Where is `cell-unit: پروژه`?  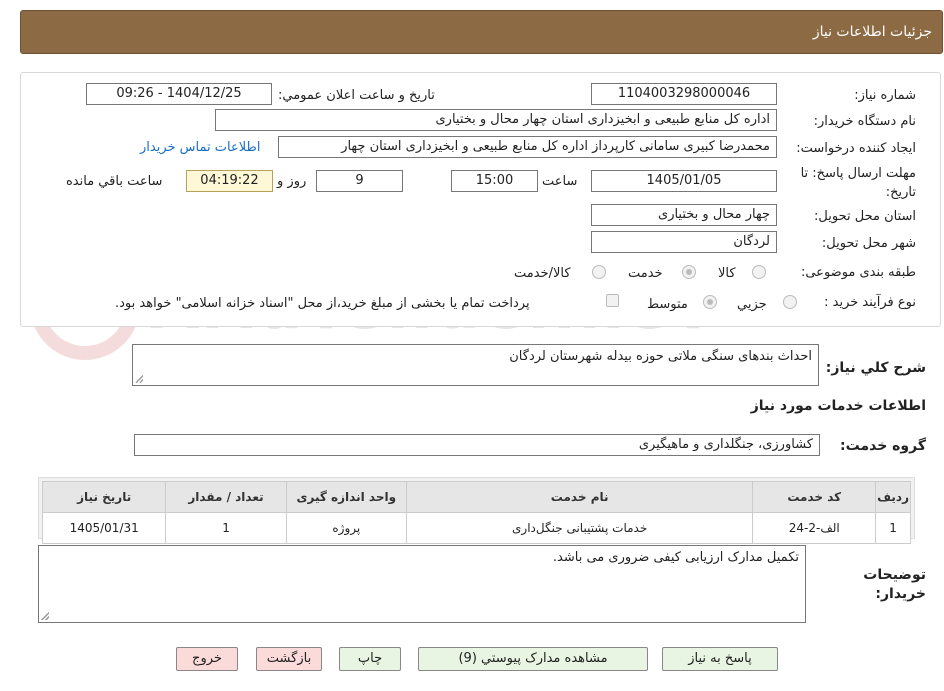 cell-unit: پروژه is located at coordinates (346, 528).